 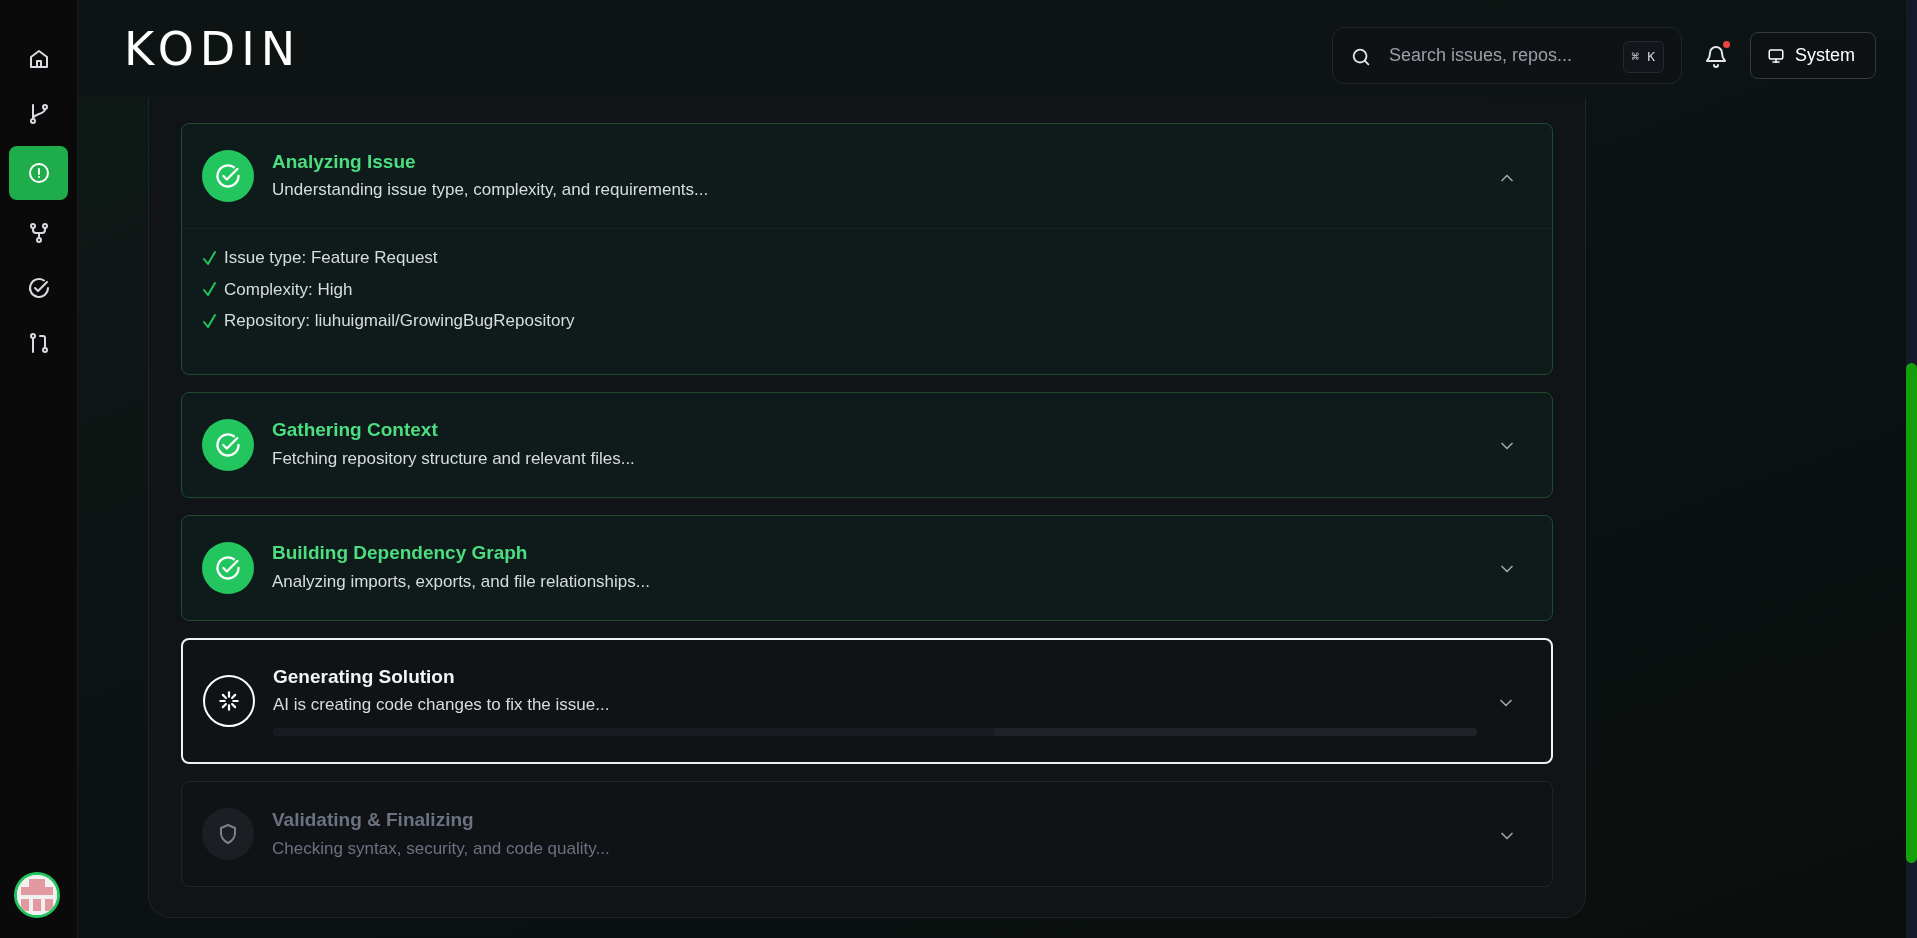 I want to click on step-title: Generating Solution, so click(x=364, y=677).